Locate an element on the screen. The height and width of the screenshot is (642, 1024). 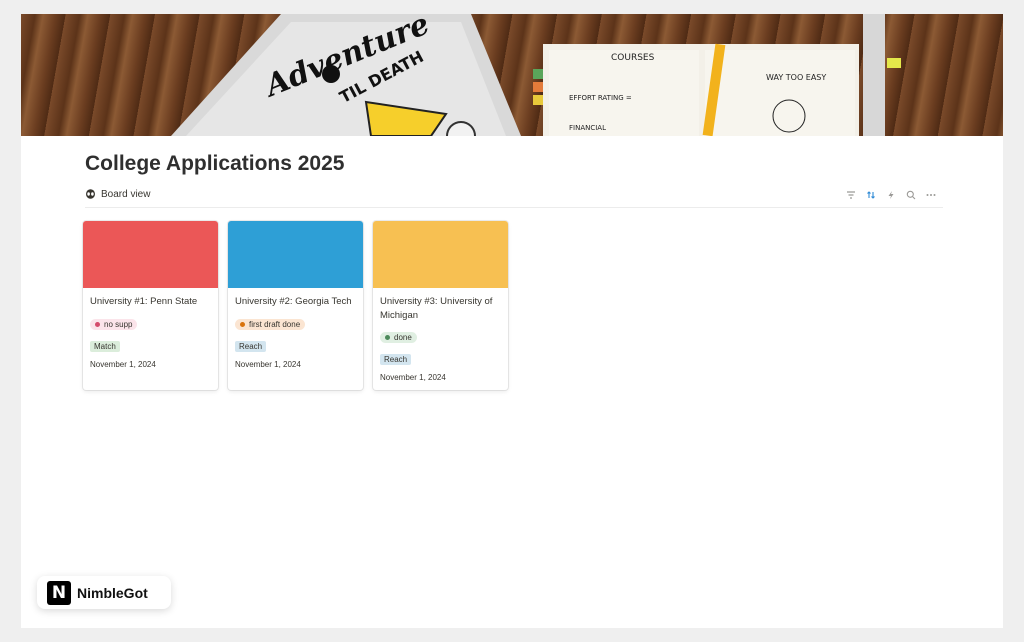
more-icon is located at coordinates (931, 195).